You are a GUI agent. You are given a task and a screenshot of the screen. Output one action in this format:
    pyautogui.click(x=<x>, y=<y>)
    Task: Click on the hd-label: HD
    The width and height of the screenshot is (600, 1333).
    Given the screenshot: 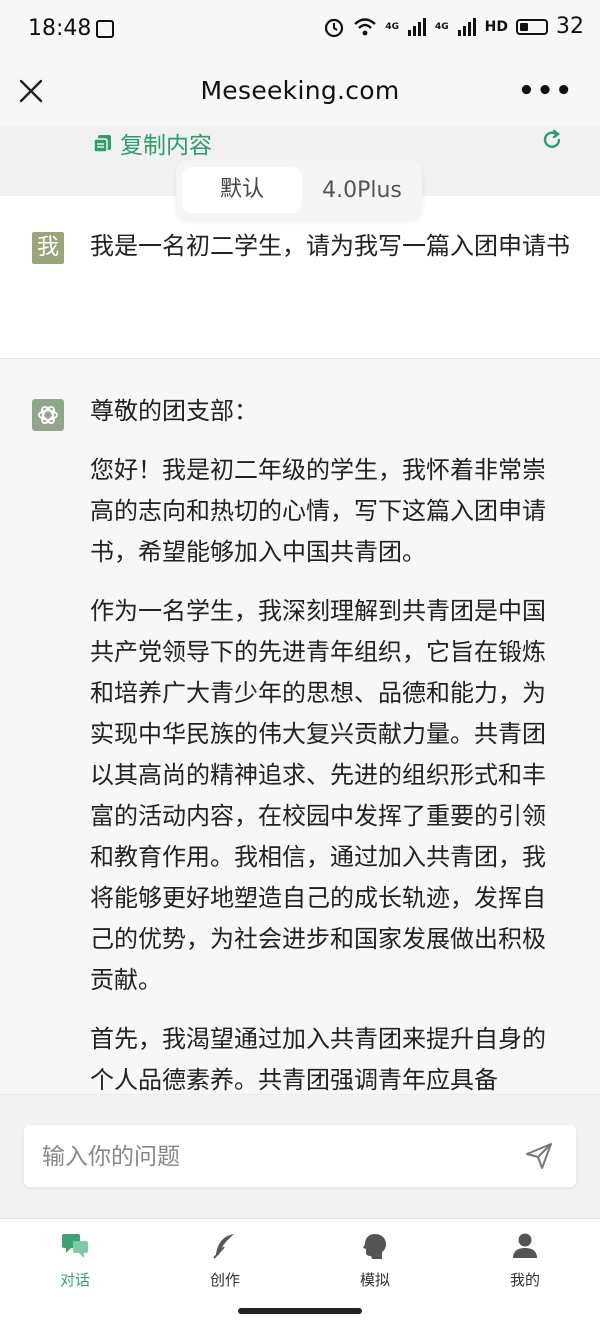 What is the action you would take?
    pyautogui.click(x=496, y=26)
    